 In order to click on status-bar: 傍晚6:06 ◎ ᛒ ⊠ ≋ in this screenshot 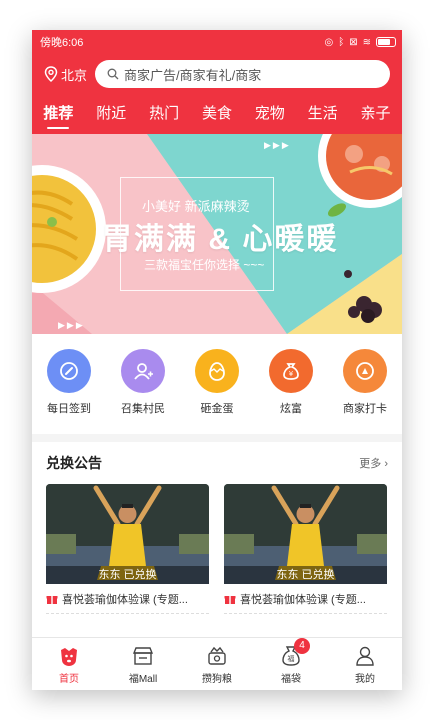, I will do `click(217, 42)`.